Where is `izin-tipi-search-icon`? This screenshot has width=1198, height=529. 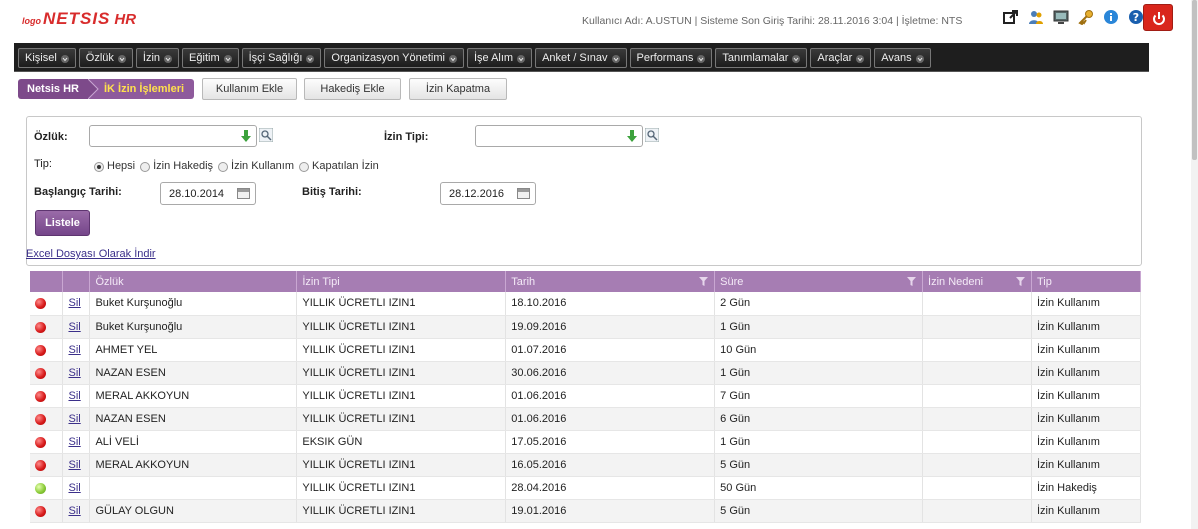
izin-tipi-search-icon is located at coordinates (652, 135).